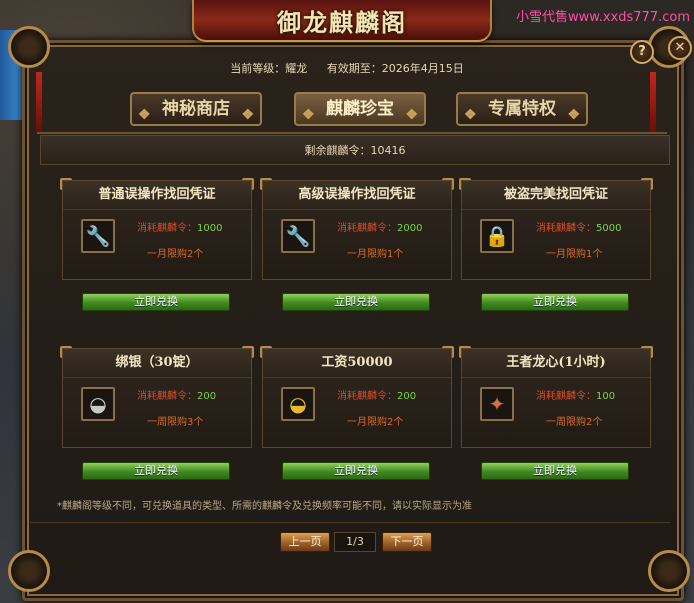 This screenshot has height=603, width=694. Describe the element at coordinates (579, 228) in the screenshot. I see `item-cost: 消耗麒麟令：5000` at that location.